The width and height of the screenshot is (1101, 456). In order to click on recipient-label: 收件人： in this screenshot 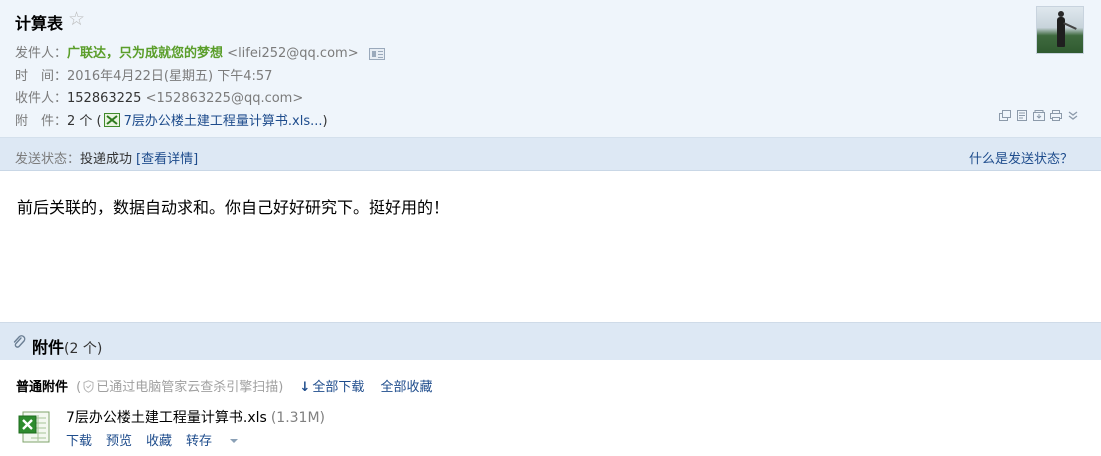, I will do `click(41, 98)`.